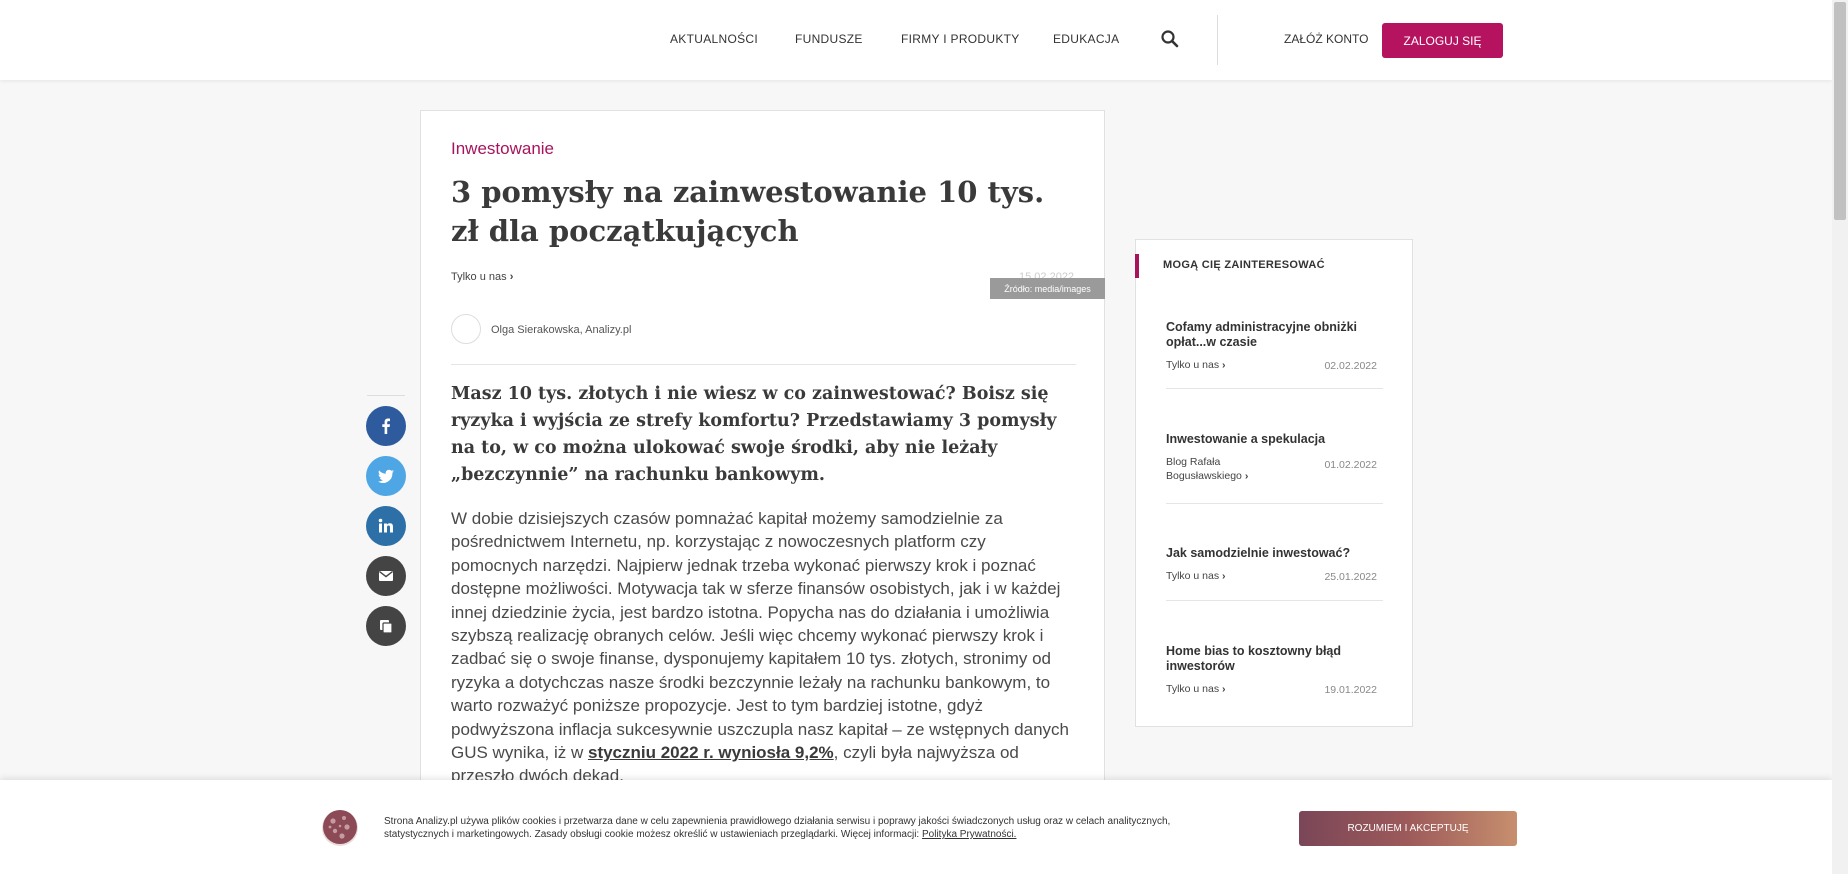 The image size is (1848, 874). I want to click on scrollbar-thumb, so click(1840, 111).